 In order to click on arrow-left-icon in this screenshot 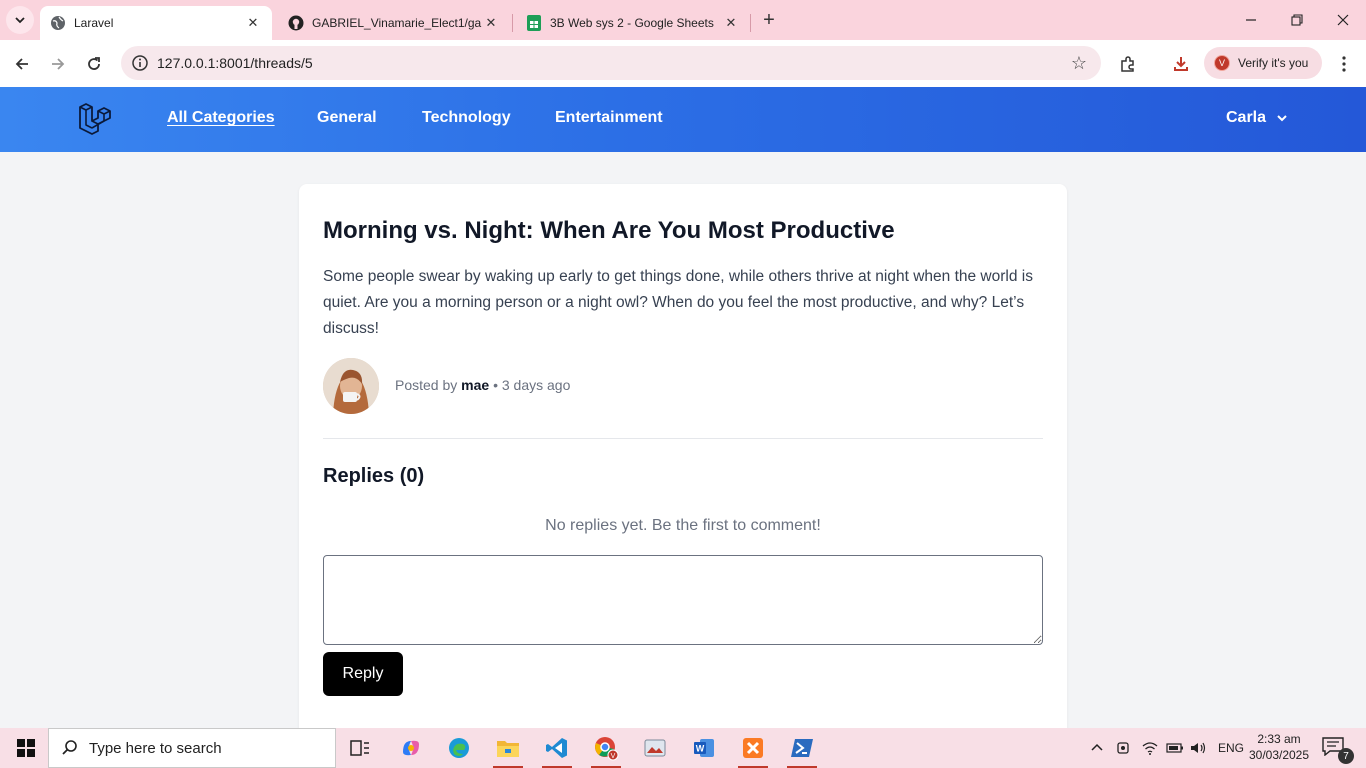, I will do `click(21, 64)`.